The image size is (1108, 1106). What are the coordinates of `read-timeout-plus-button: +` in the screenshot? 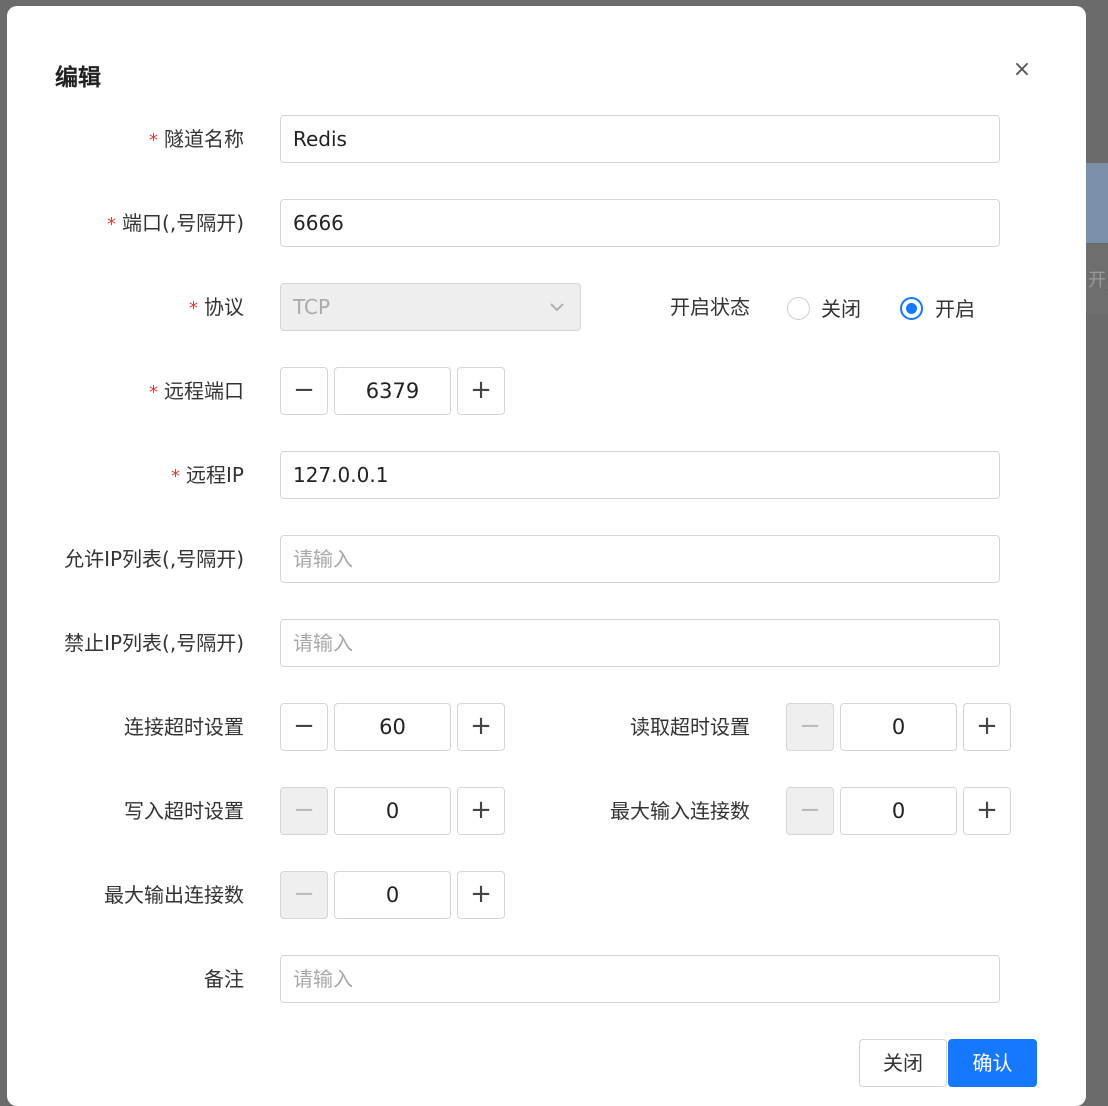 It's located at (987, 727).